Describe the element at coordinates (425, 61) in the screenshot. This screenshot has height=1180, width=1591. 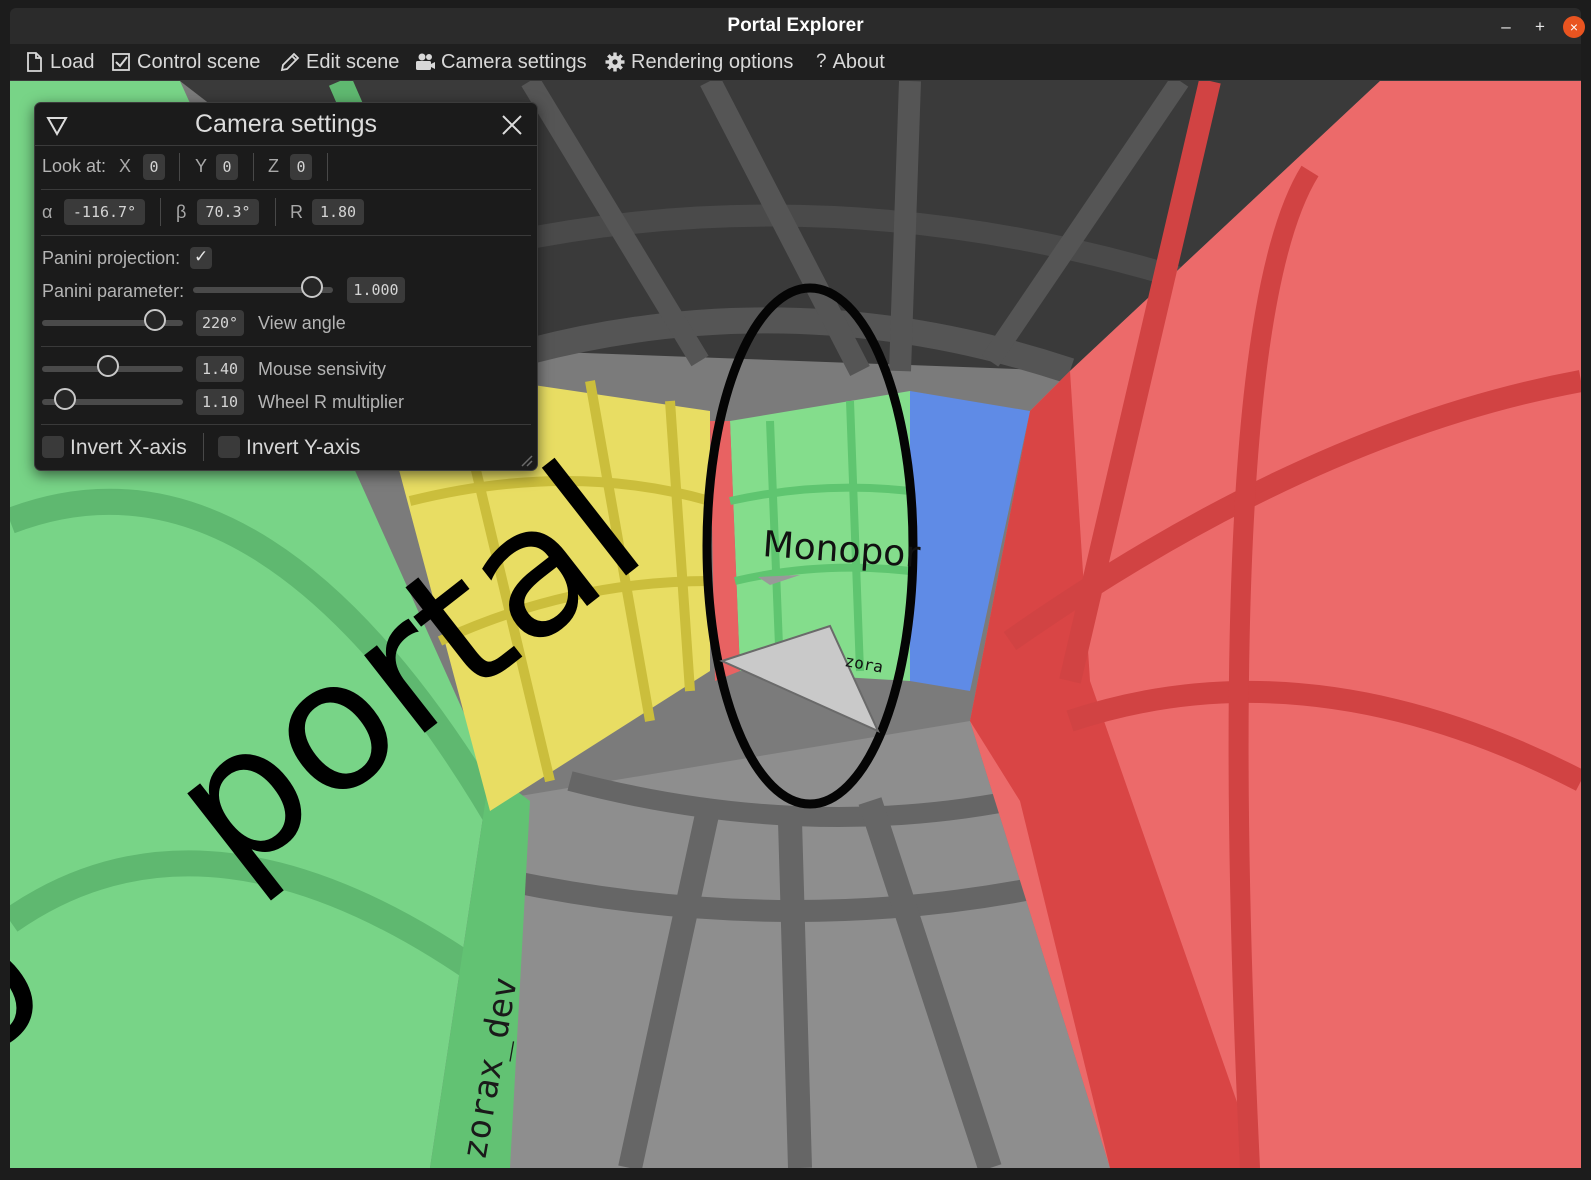
I see `camera-icon` at that location.